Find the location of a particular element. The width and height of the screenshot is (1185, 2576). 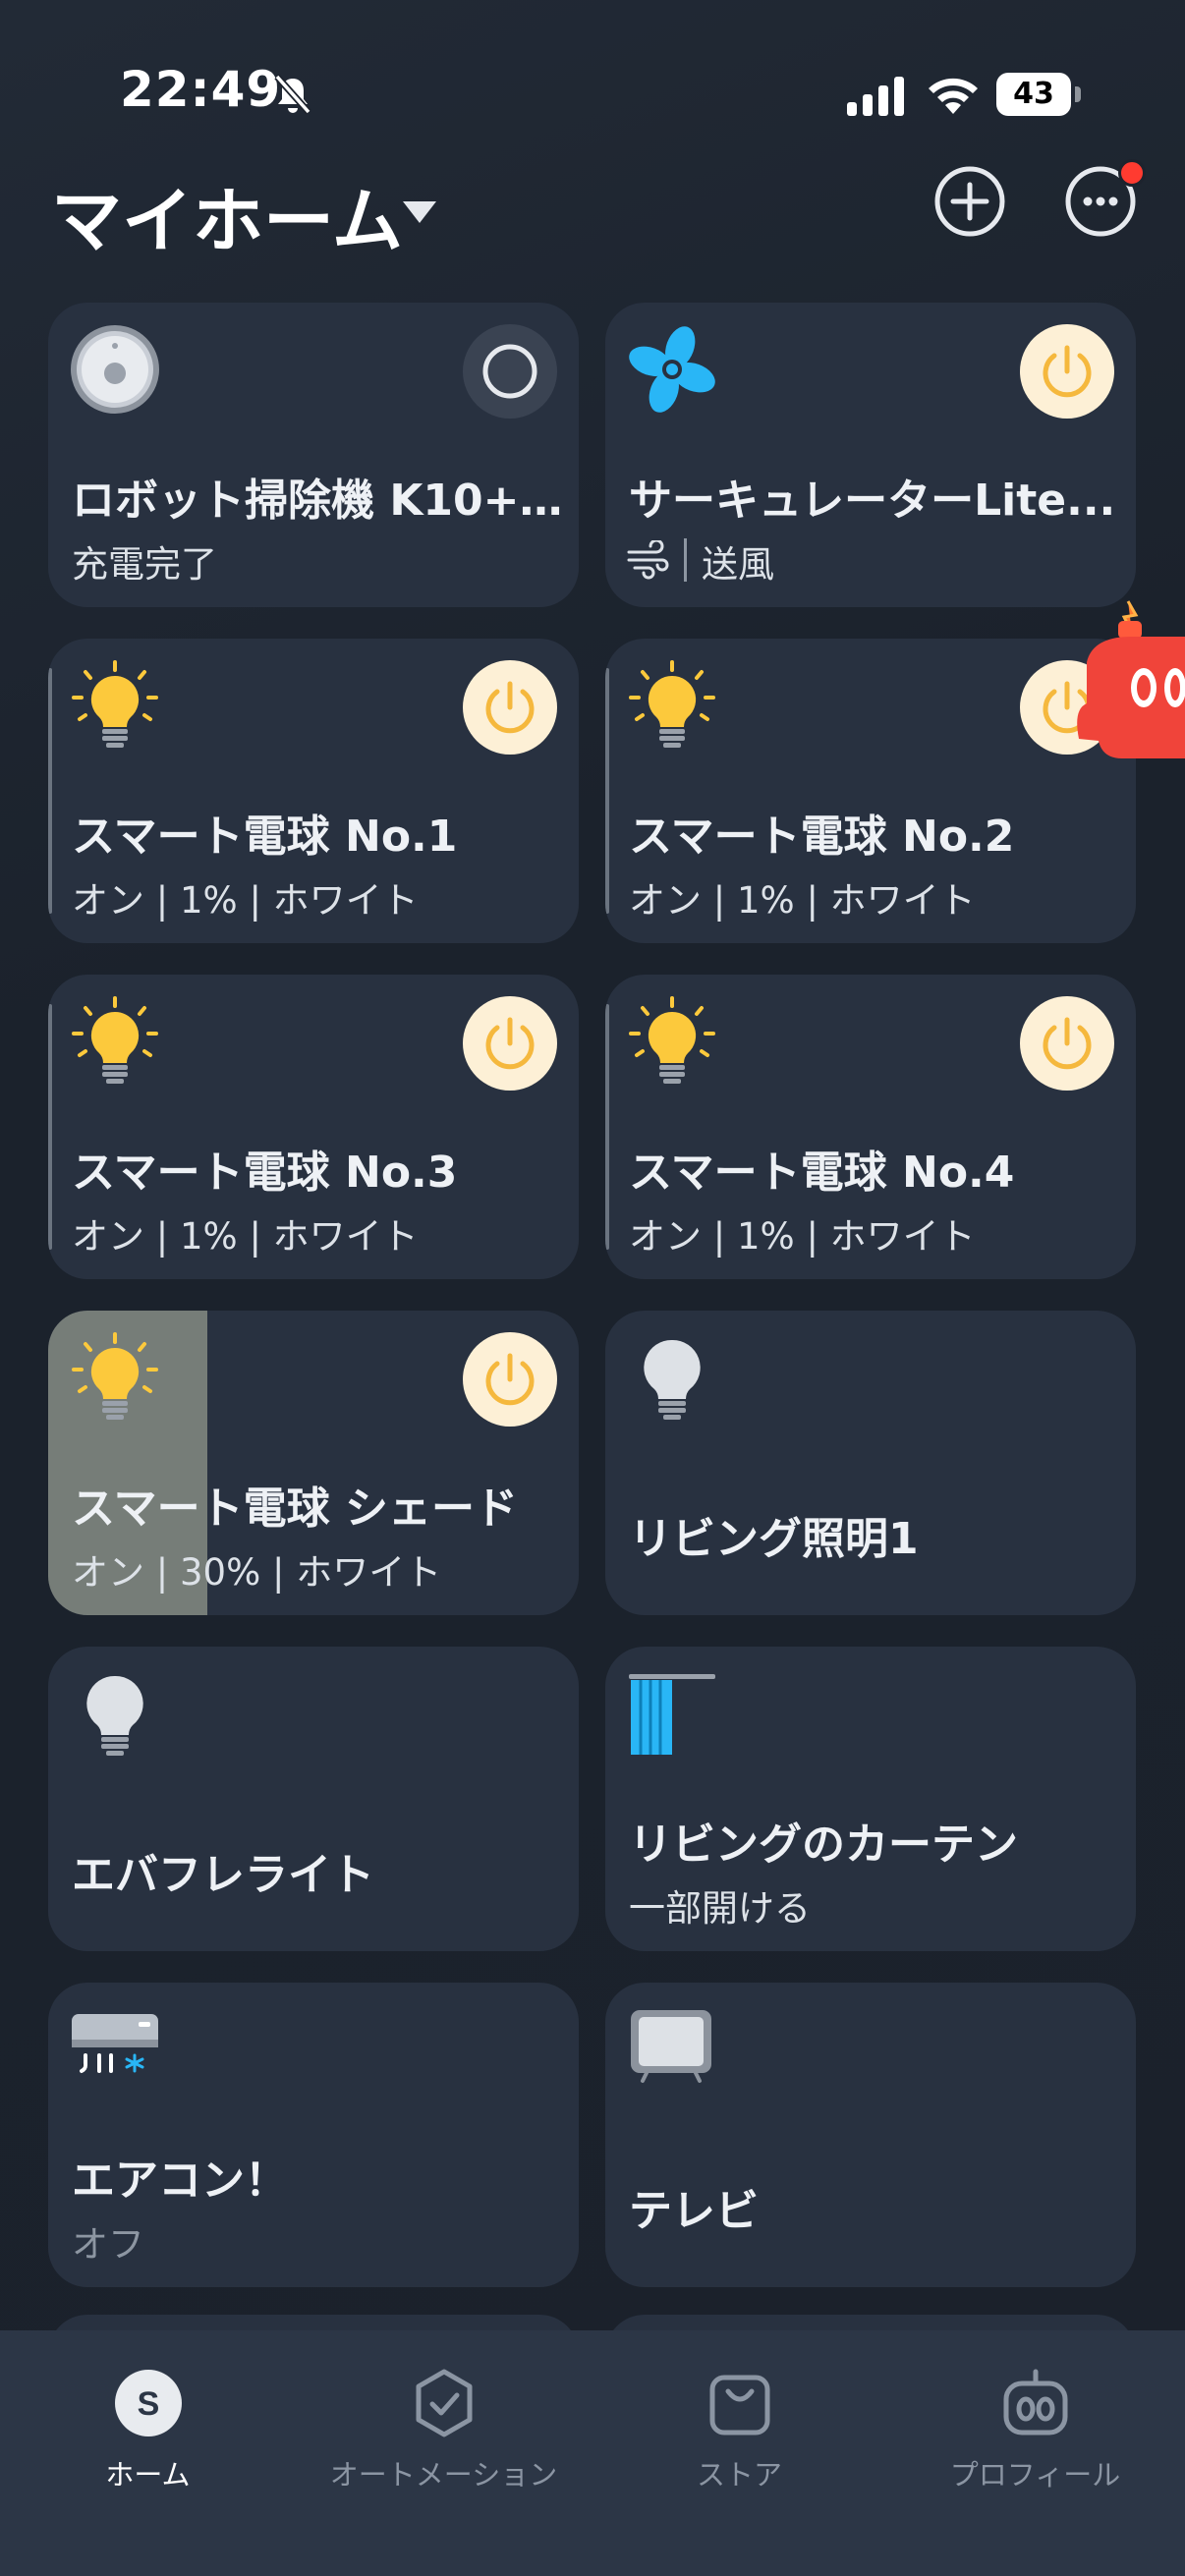

device-status: 充電完了 is located at coordinates (145, 564).